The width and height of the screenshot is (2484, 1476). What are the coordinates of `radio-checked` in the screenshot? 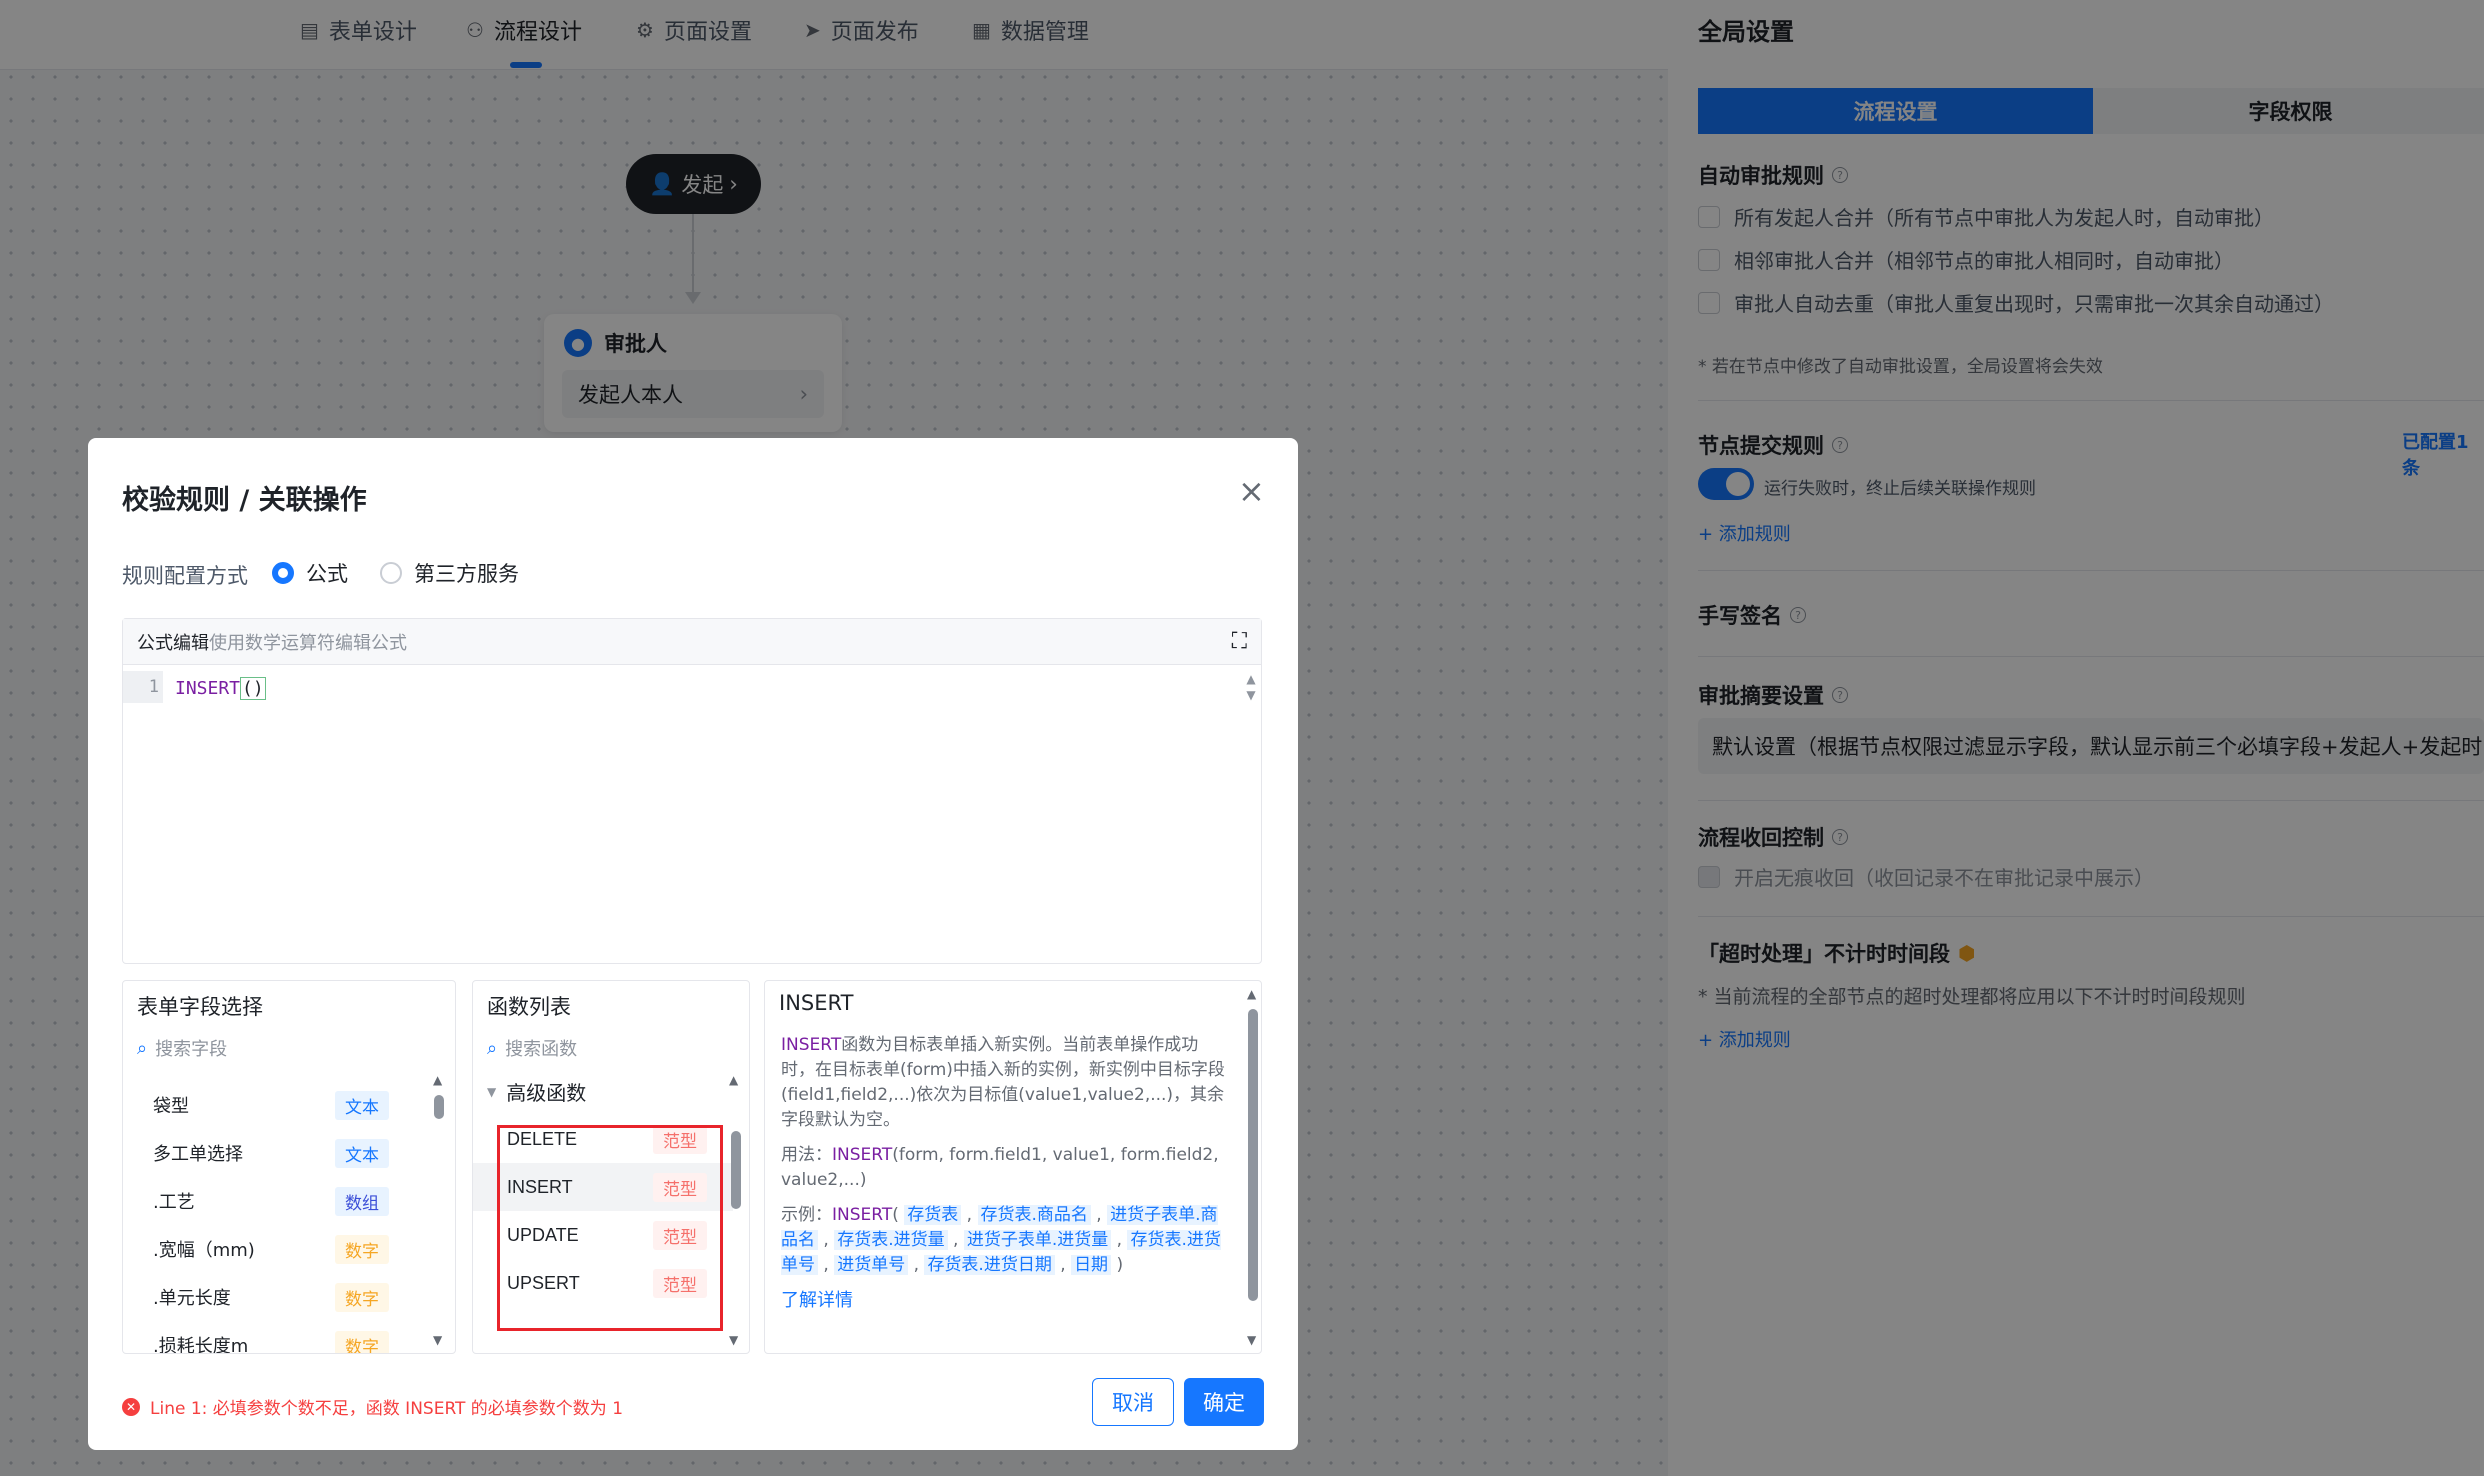 It's located at (283, 573).